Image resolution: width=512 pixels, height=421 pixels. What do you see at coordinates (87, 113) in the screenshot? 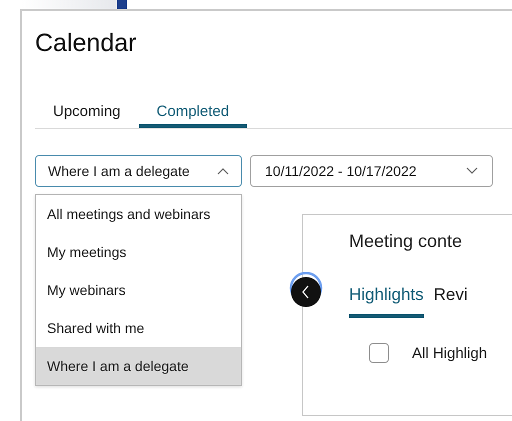
I see `tab: Upcoming` at bounding box center [87, 113].